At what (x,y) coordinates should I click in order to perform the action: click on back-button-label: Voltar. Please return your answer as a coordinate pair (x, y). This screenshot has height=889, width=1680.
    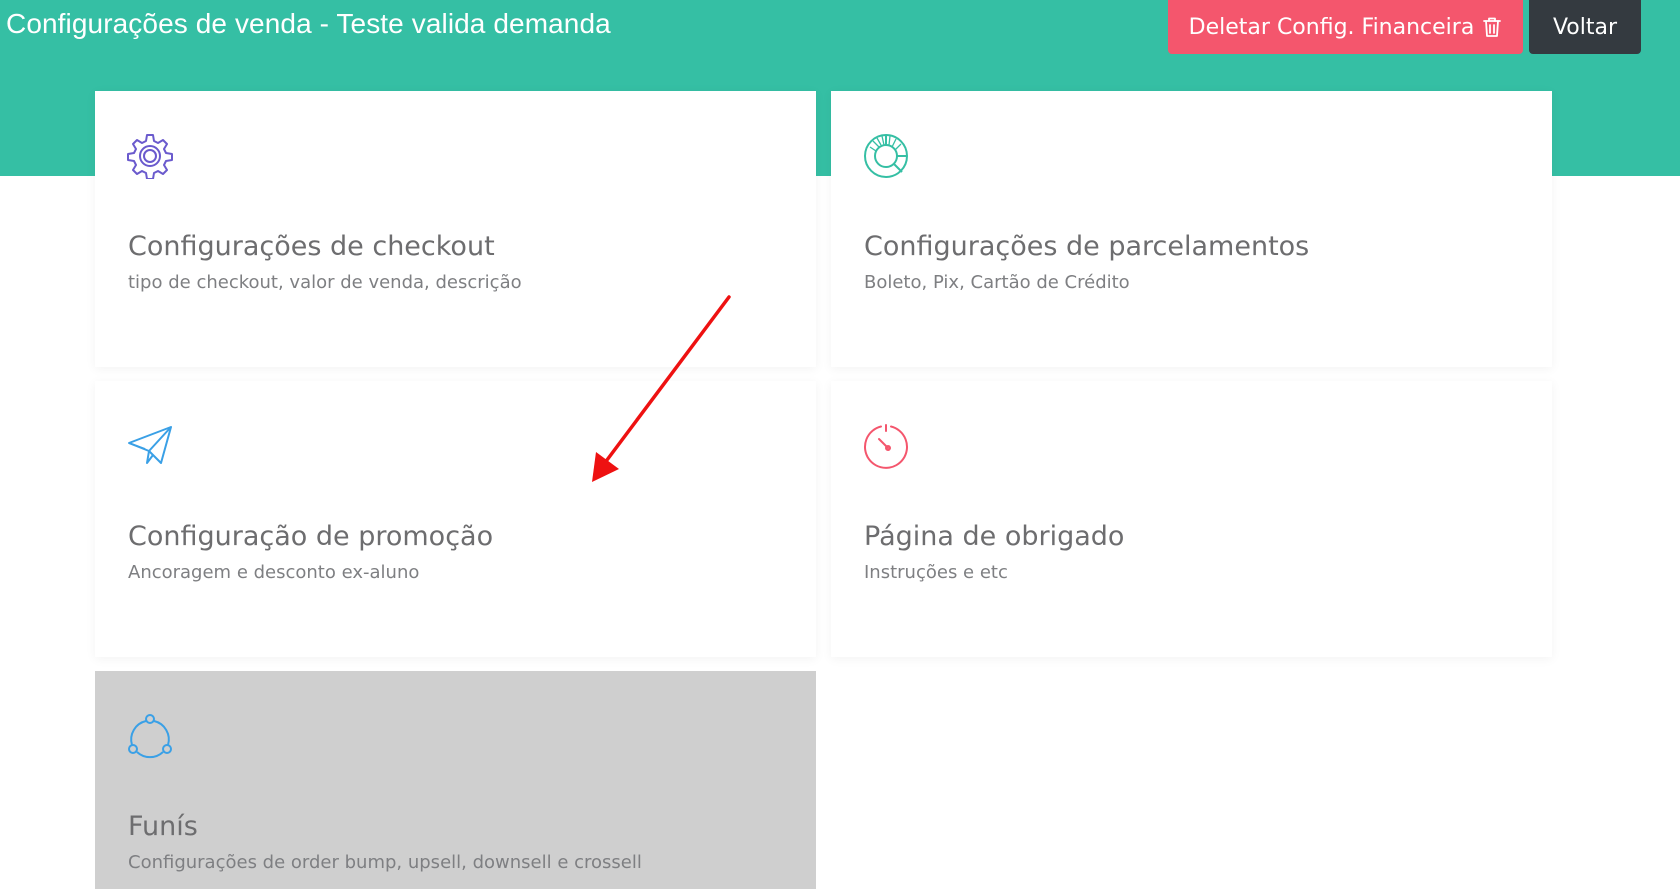
    Looking at the image, I should click on (1585, 27).